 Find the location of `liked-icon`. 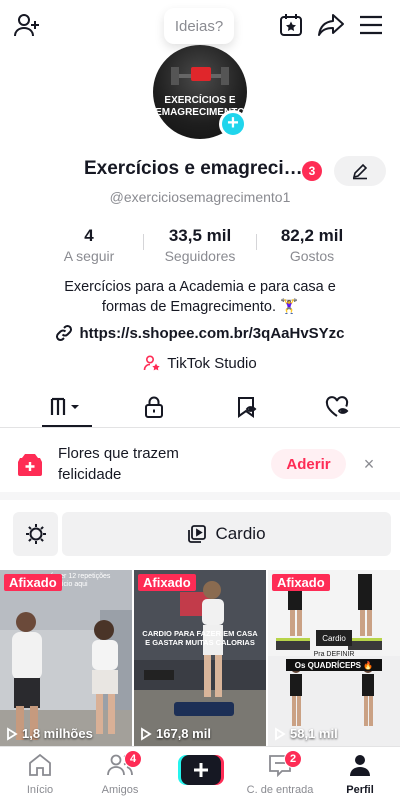

liked-icon is located at coordinates (337, 406).